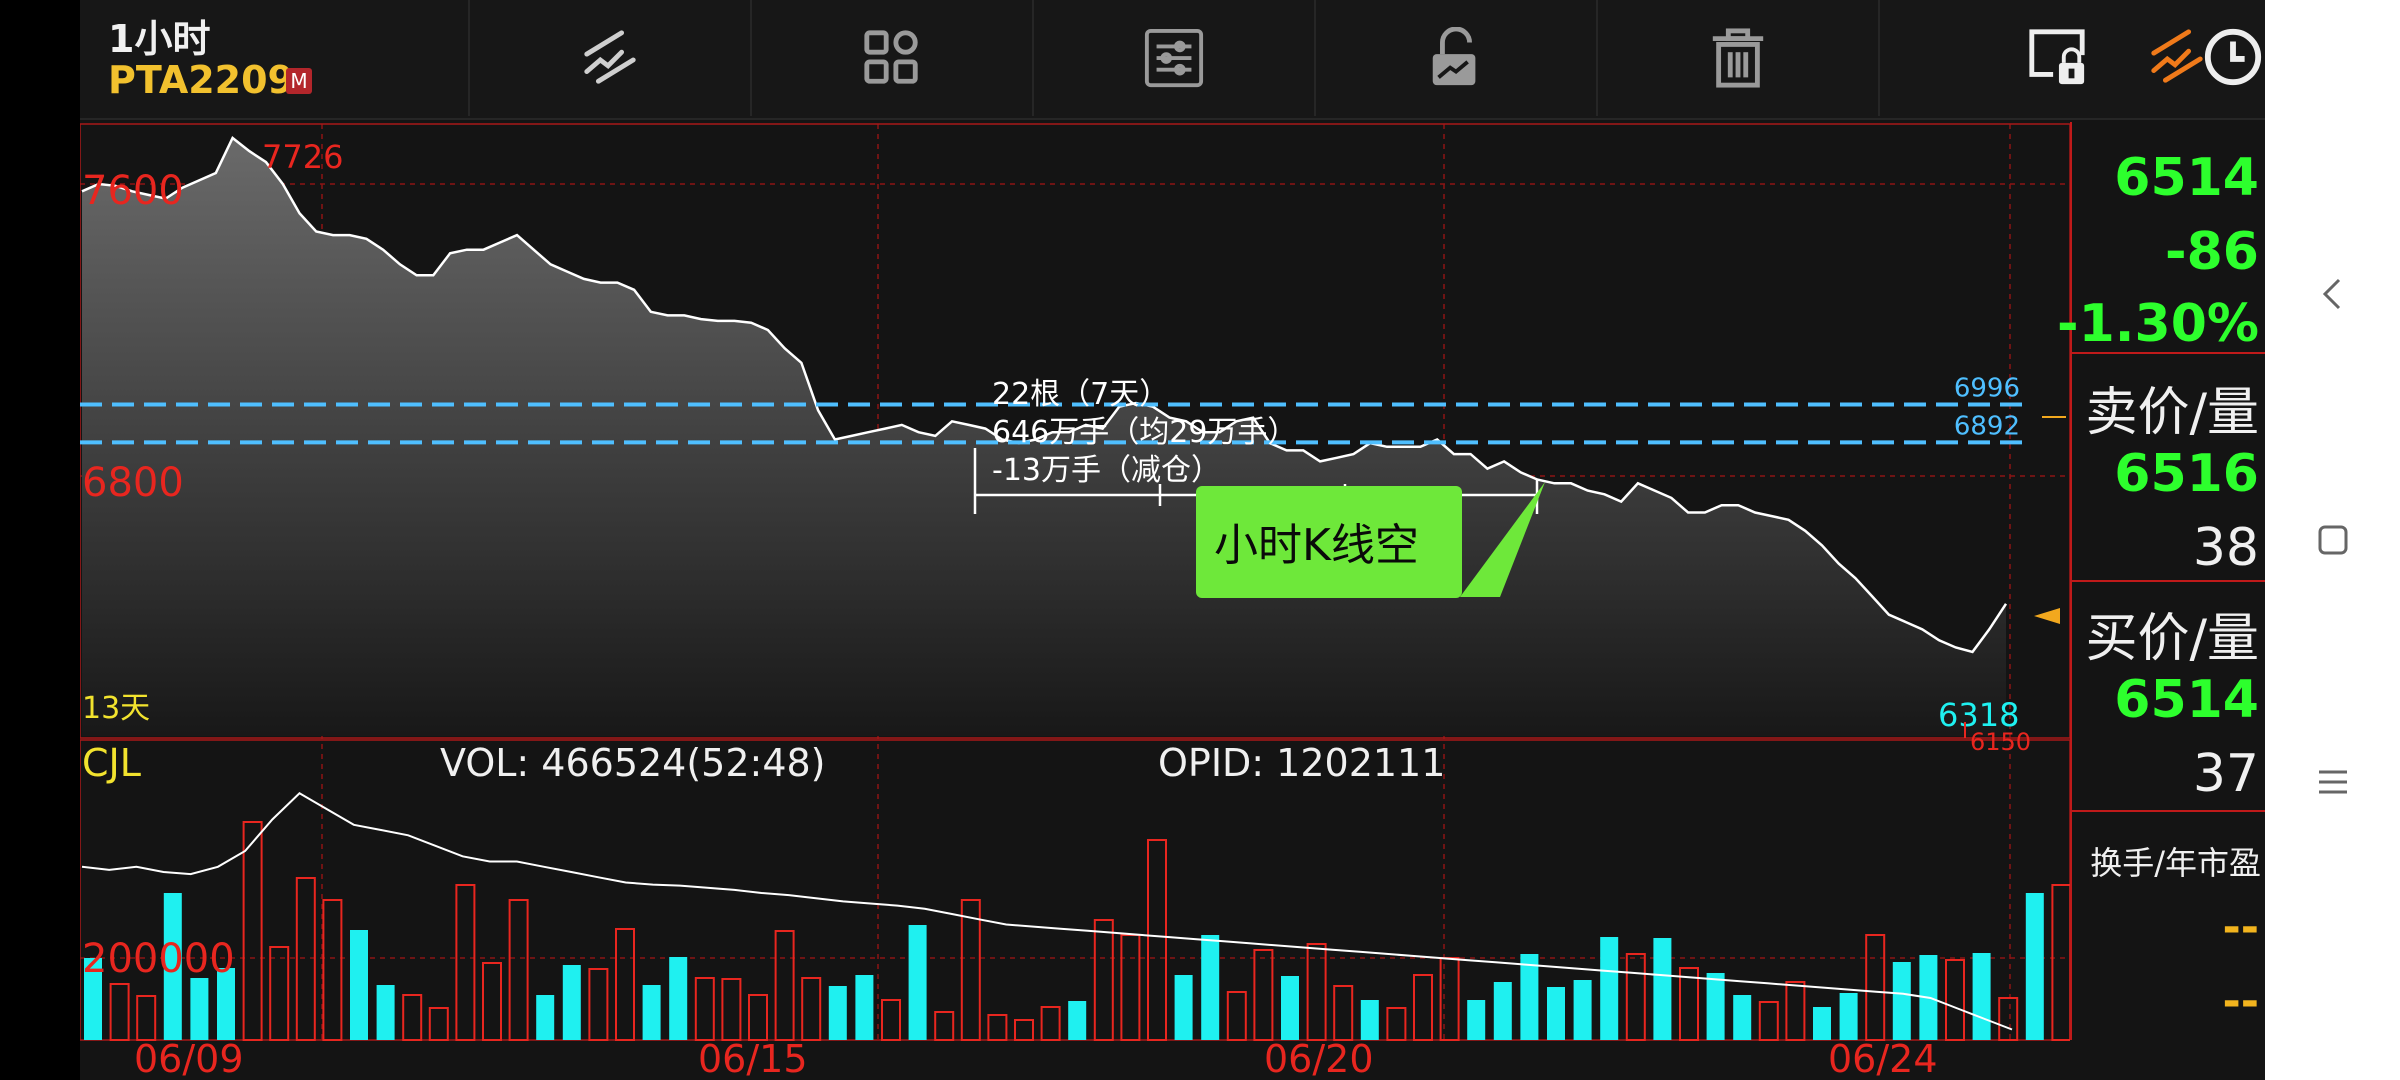  I want to click on draw-line-active-icon, so click(2177, 56).